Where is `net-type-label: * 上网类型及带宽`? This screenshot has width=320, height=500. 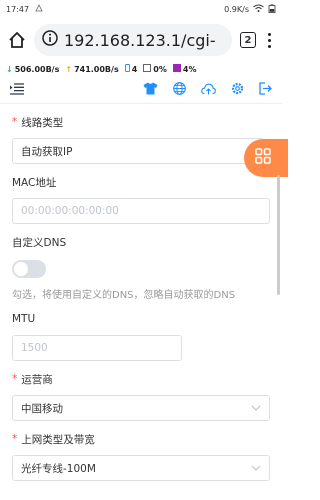 net-type-label: * 上网类型及带宽 is located at coordinates (53, 439).